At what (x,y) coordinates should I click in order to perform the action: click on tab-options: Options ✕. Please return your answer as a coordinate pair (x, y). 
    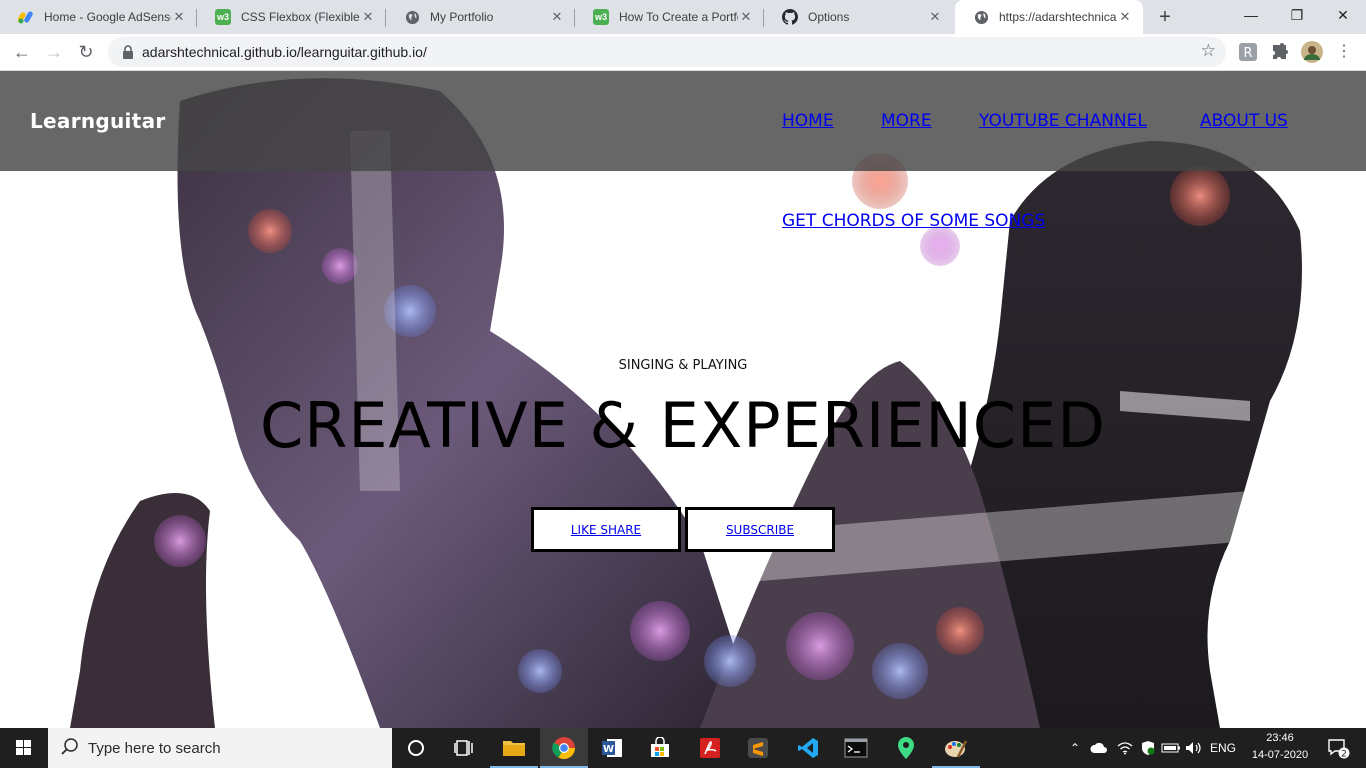
    Looking at the image, I should click on (858, 17).